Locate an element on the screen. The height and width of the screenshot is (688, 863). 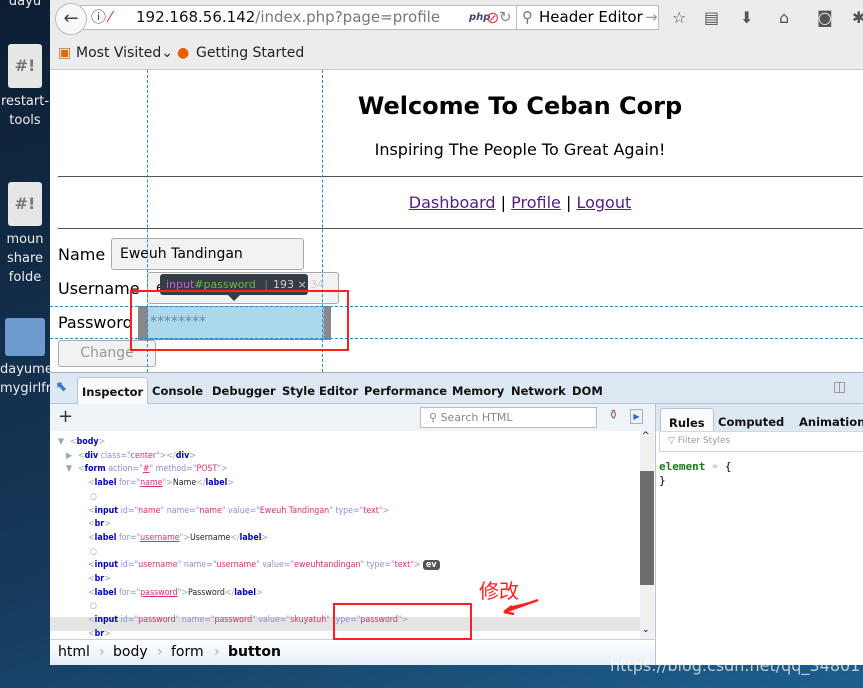
name-input: Eweuh Tandingan is located at coordinates (207, 254).